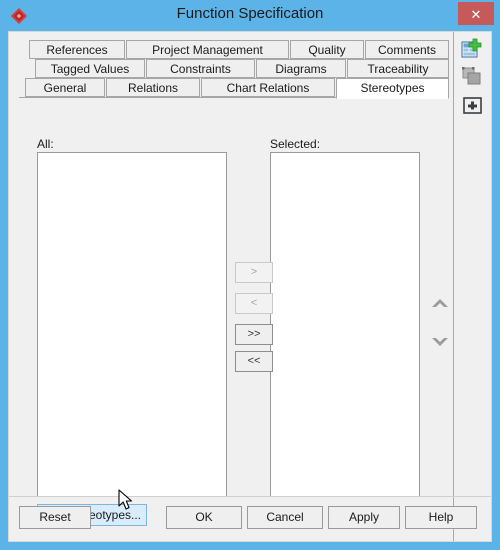  What do you see at coordinates (364, 517) in the screenshot?
I see `apply-button: Apply` at bounding box center [364, 517].